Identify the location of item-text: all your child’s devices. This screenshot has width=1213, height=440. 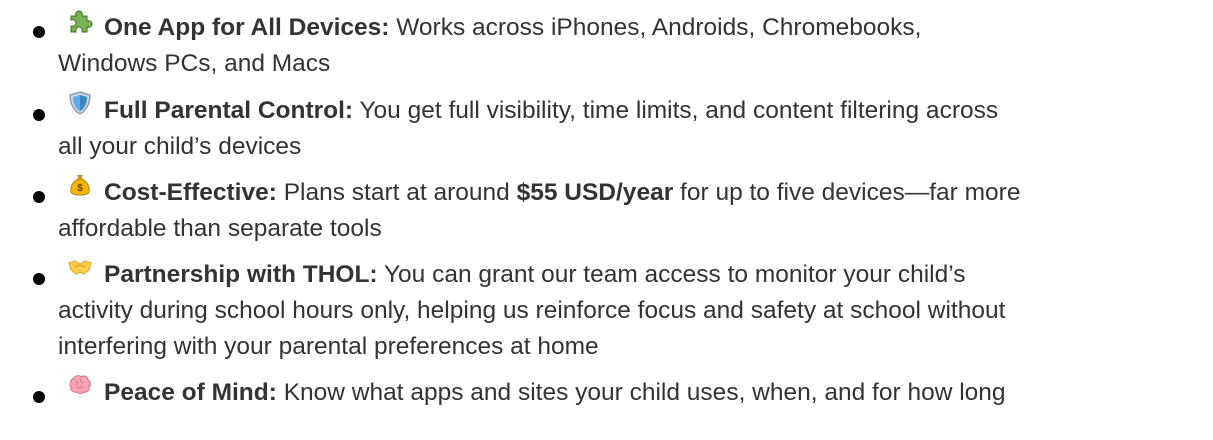
(180, 146).